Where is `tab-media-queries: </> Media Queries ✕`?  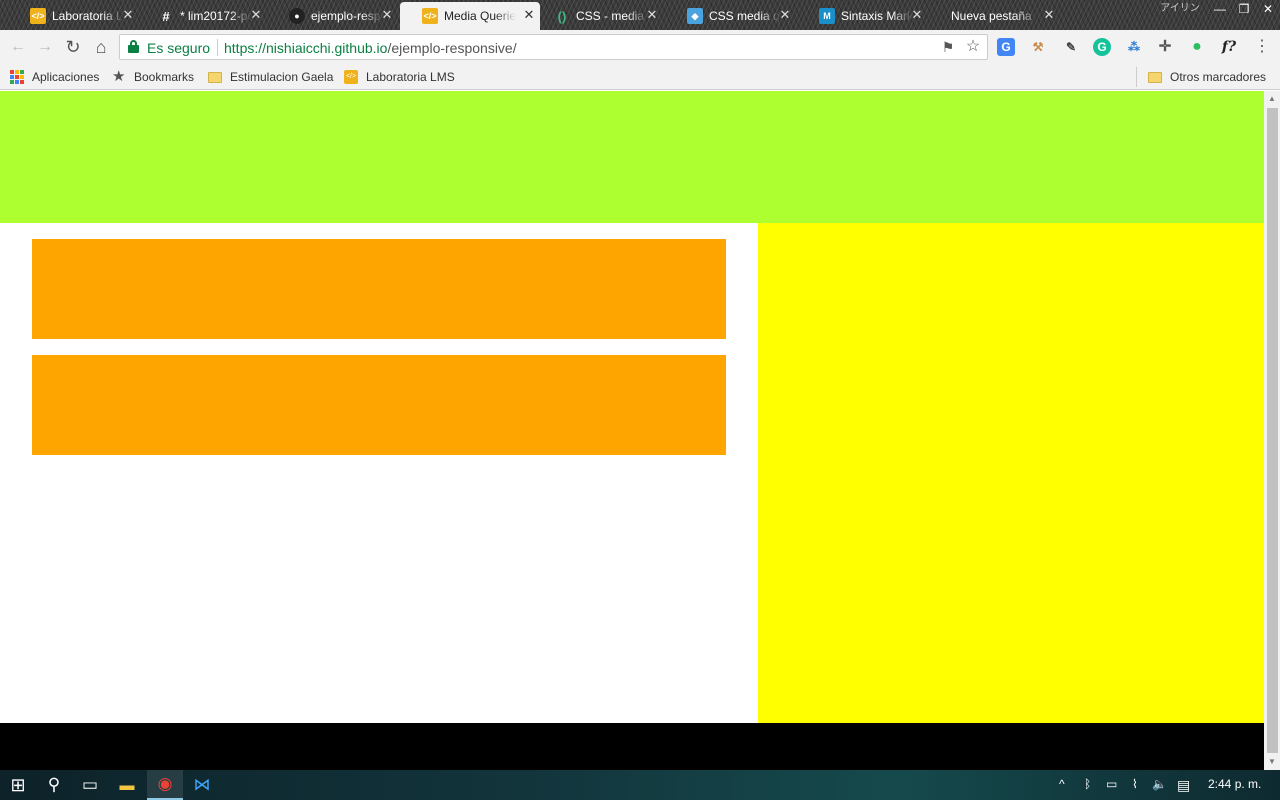 tab-media-queries: </> Media Queries ✕ is located at coordinates (470, 16).